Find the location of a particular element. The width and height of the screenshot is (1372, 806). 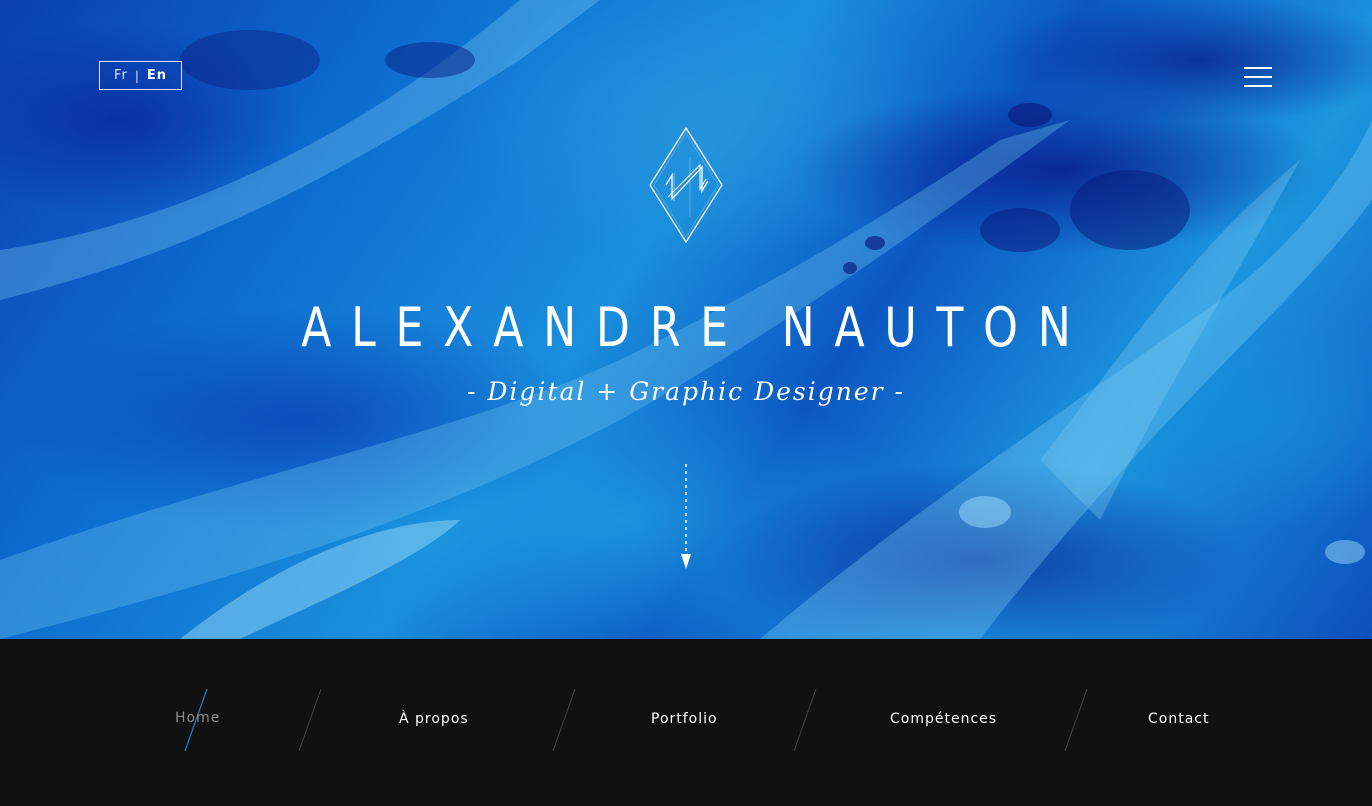

language-option-en: En is located at coordinates (157, 75).